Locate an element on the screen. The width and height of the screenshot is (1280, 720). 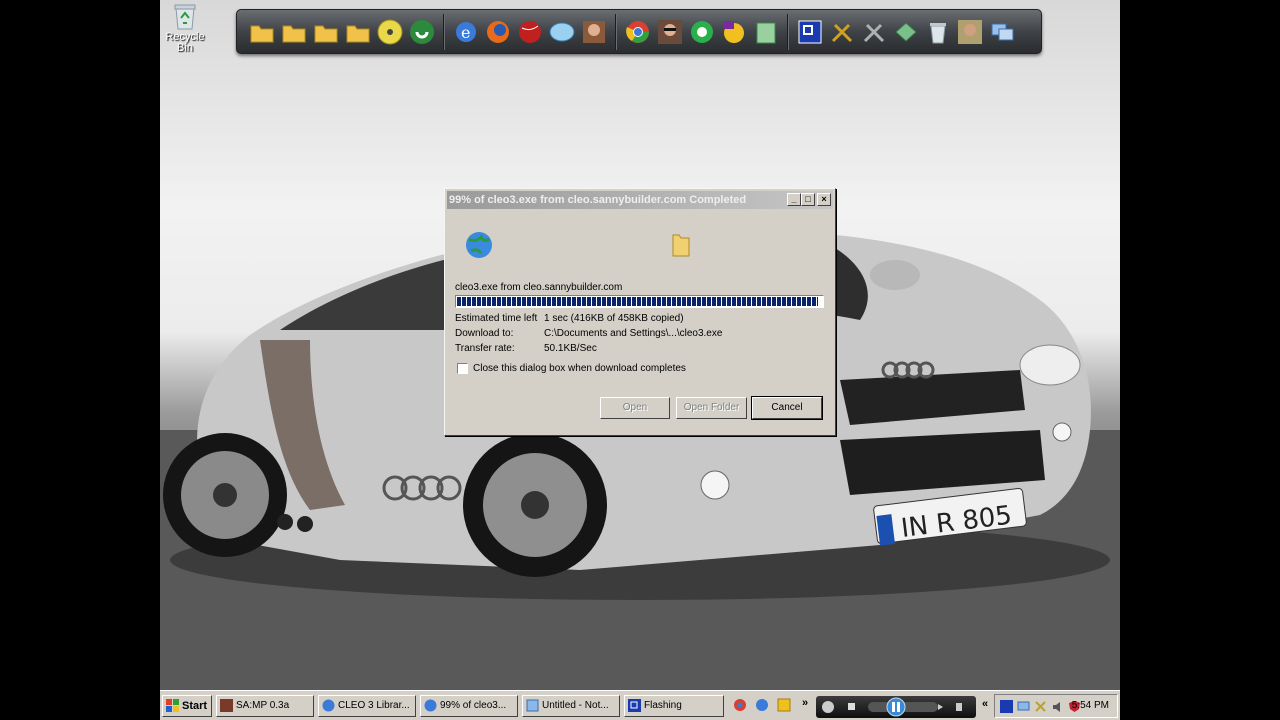
transfer-rate-label: Transfer rate: is located at coordinates (485, 348).